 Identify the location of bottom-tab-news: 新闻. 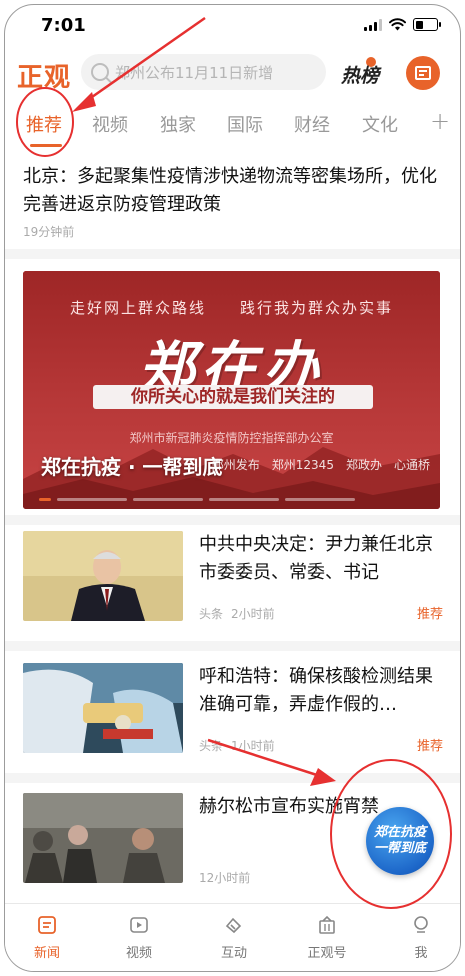
(47, 937).